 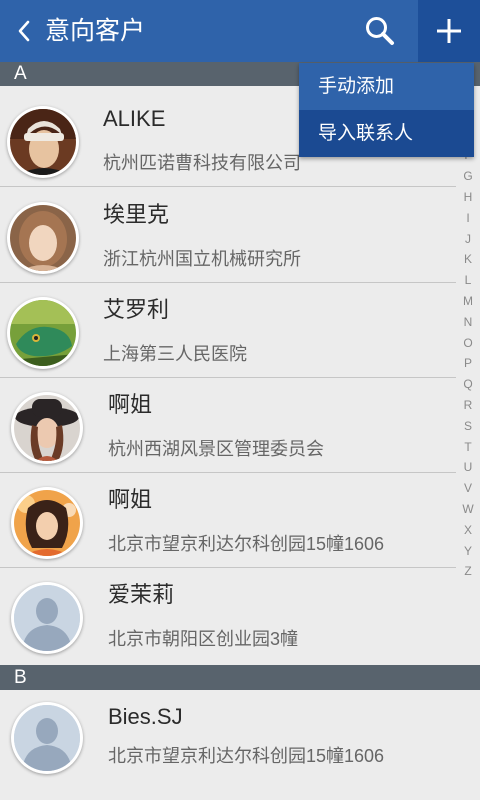 I want to click on add-menu: 手动添加 导入联系人, so click(x=386, y=110).